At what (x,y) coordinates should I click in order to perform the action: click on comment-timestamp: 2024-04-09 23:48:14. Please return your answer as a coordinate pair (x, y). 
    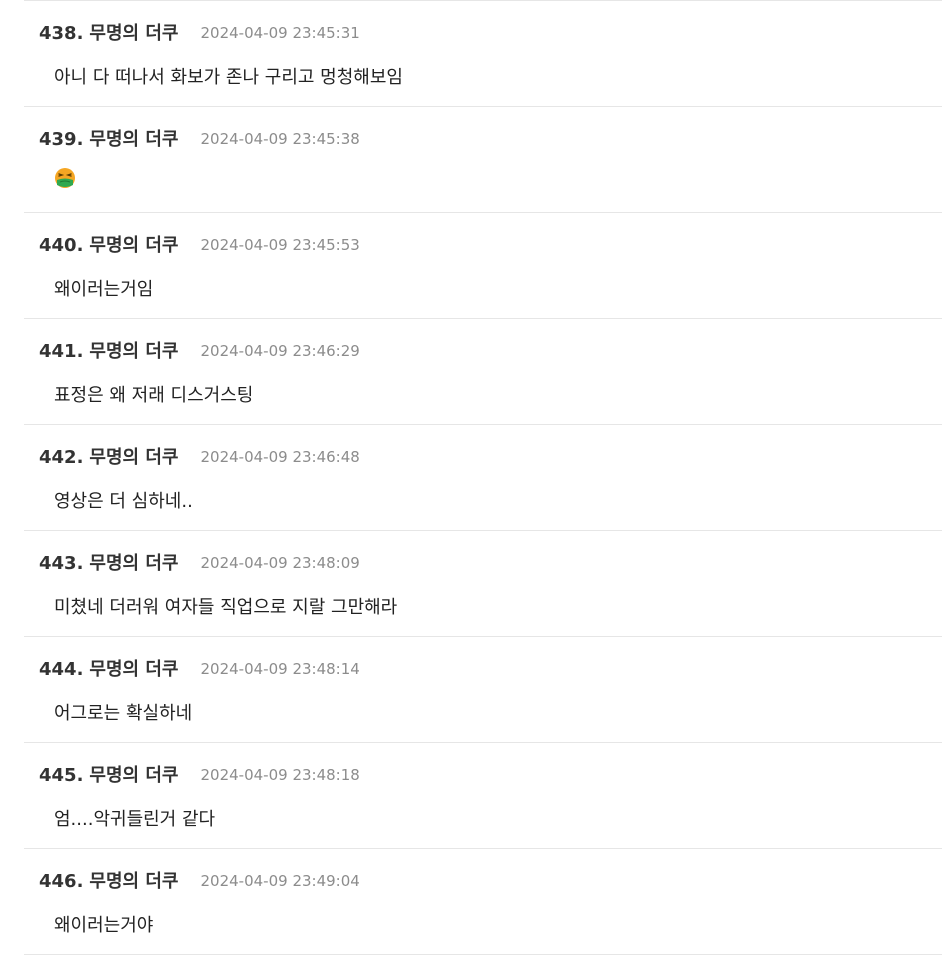
    Looking at the image, I should click on (280, 669).